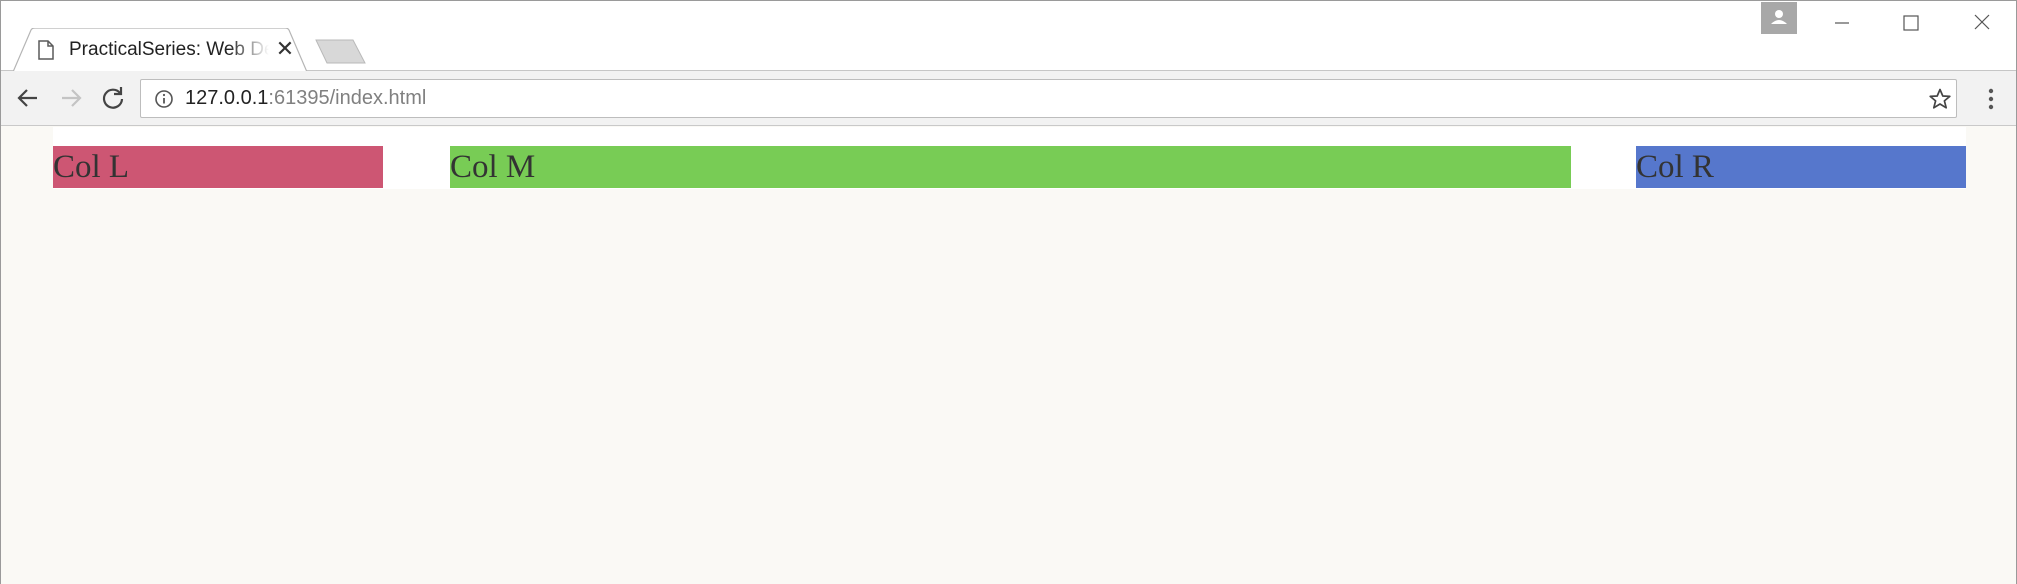  What do you see at coordinates (1801, 167) in the screenshot?
I see `column-right: Col R` at bounding box center [1801, 167].